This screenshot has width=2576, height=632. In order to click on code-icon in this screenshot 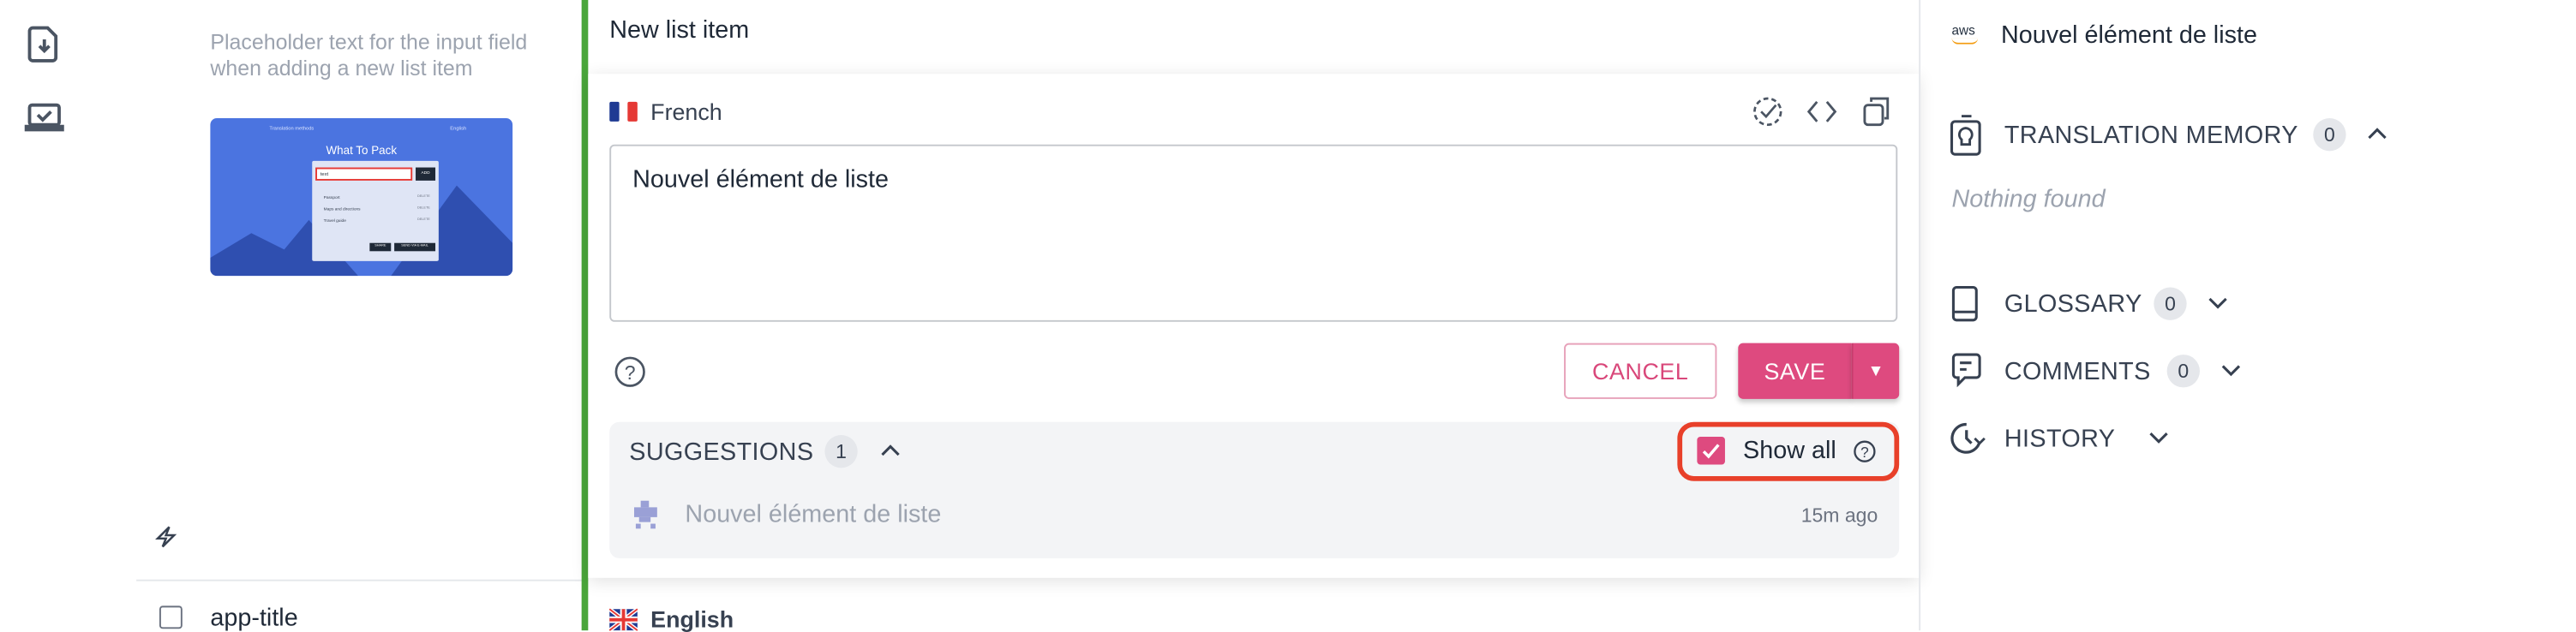, I will do `click(1821, 111)`.